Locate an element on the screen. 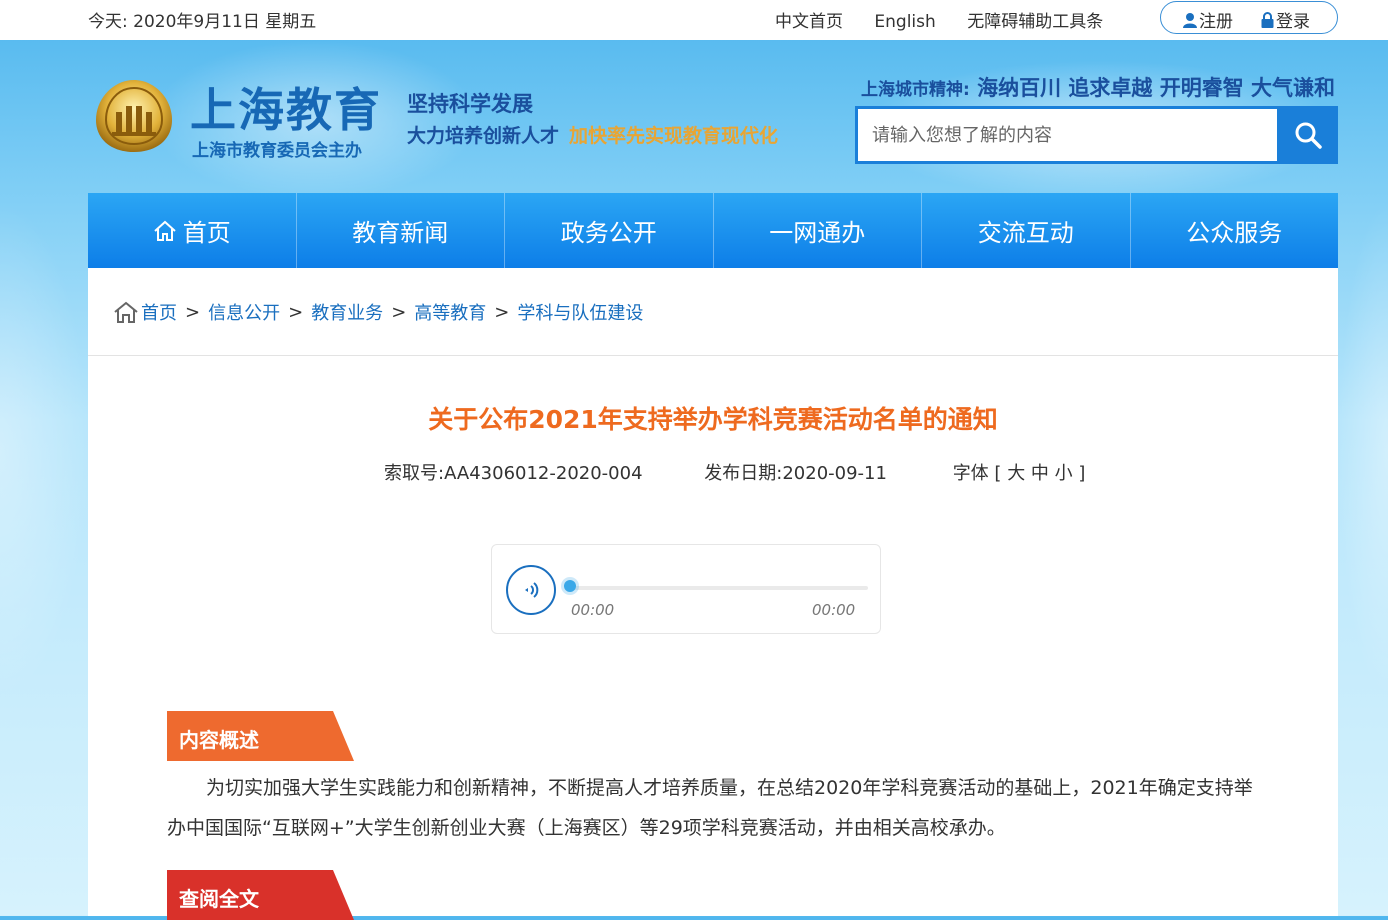 Image resolution: width=1388 pixels, height=920 pixels. auth-box: 注册 登录 is located at coordinates (1249, 17).